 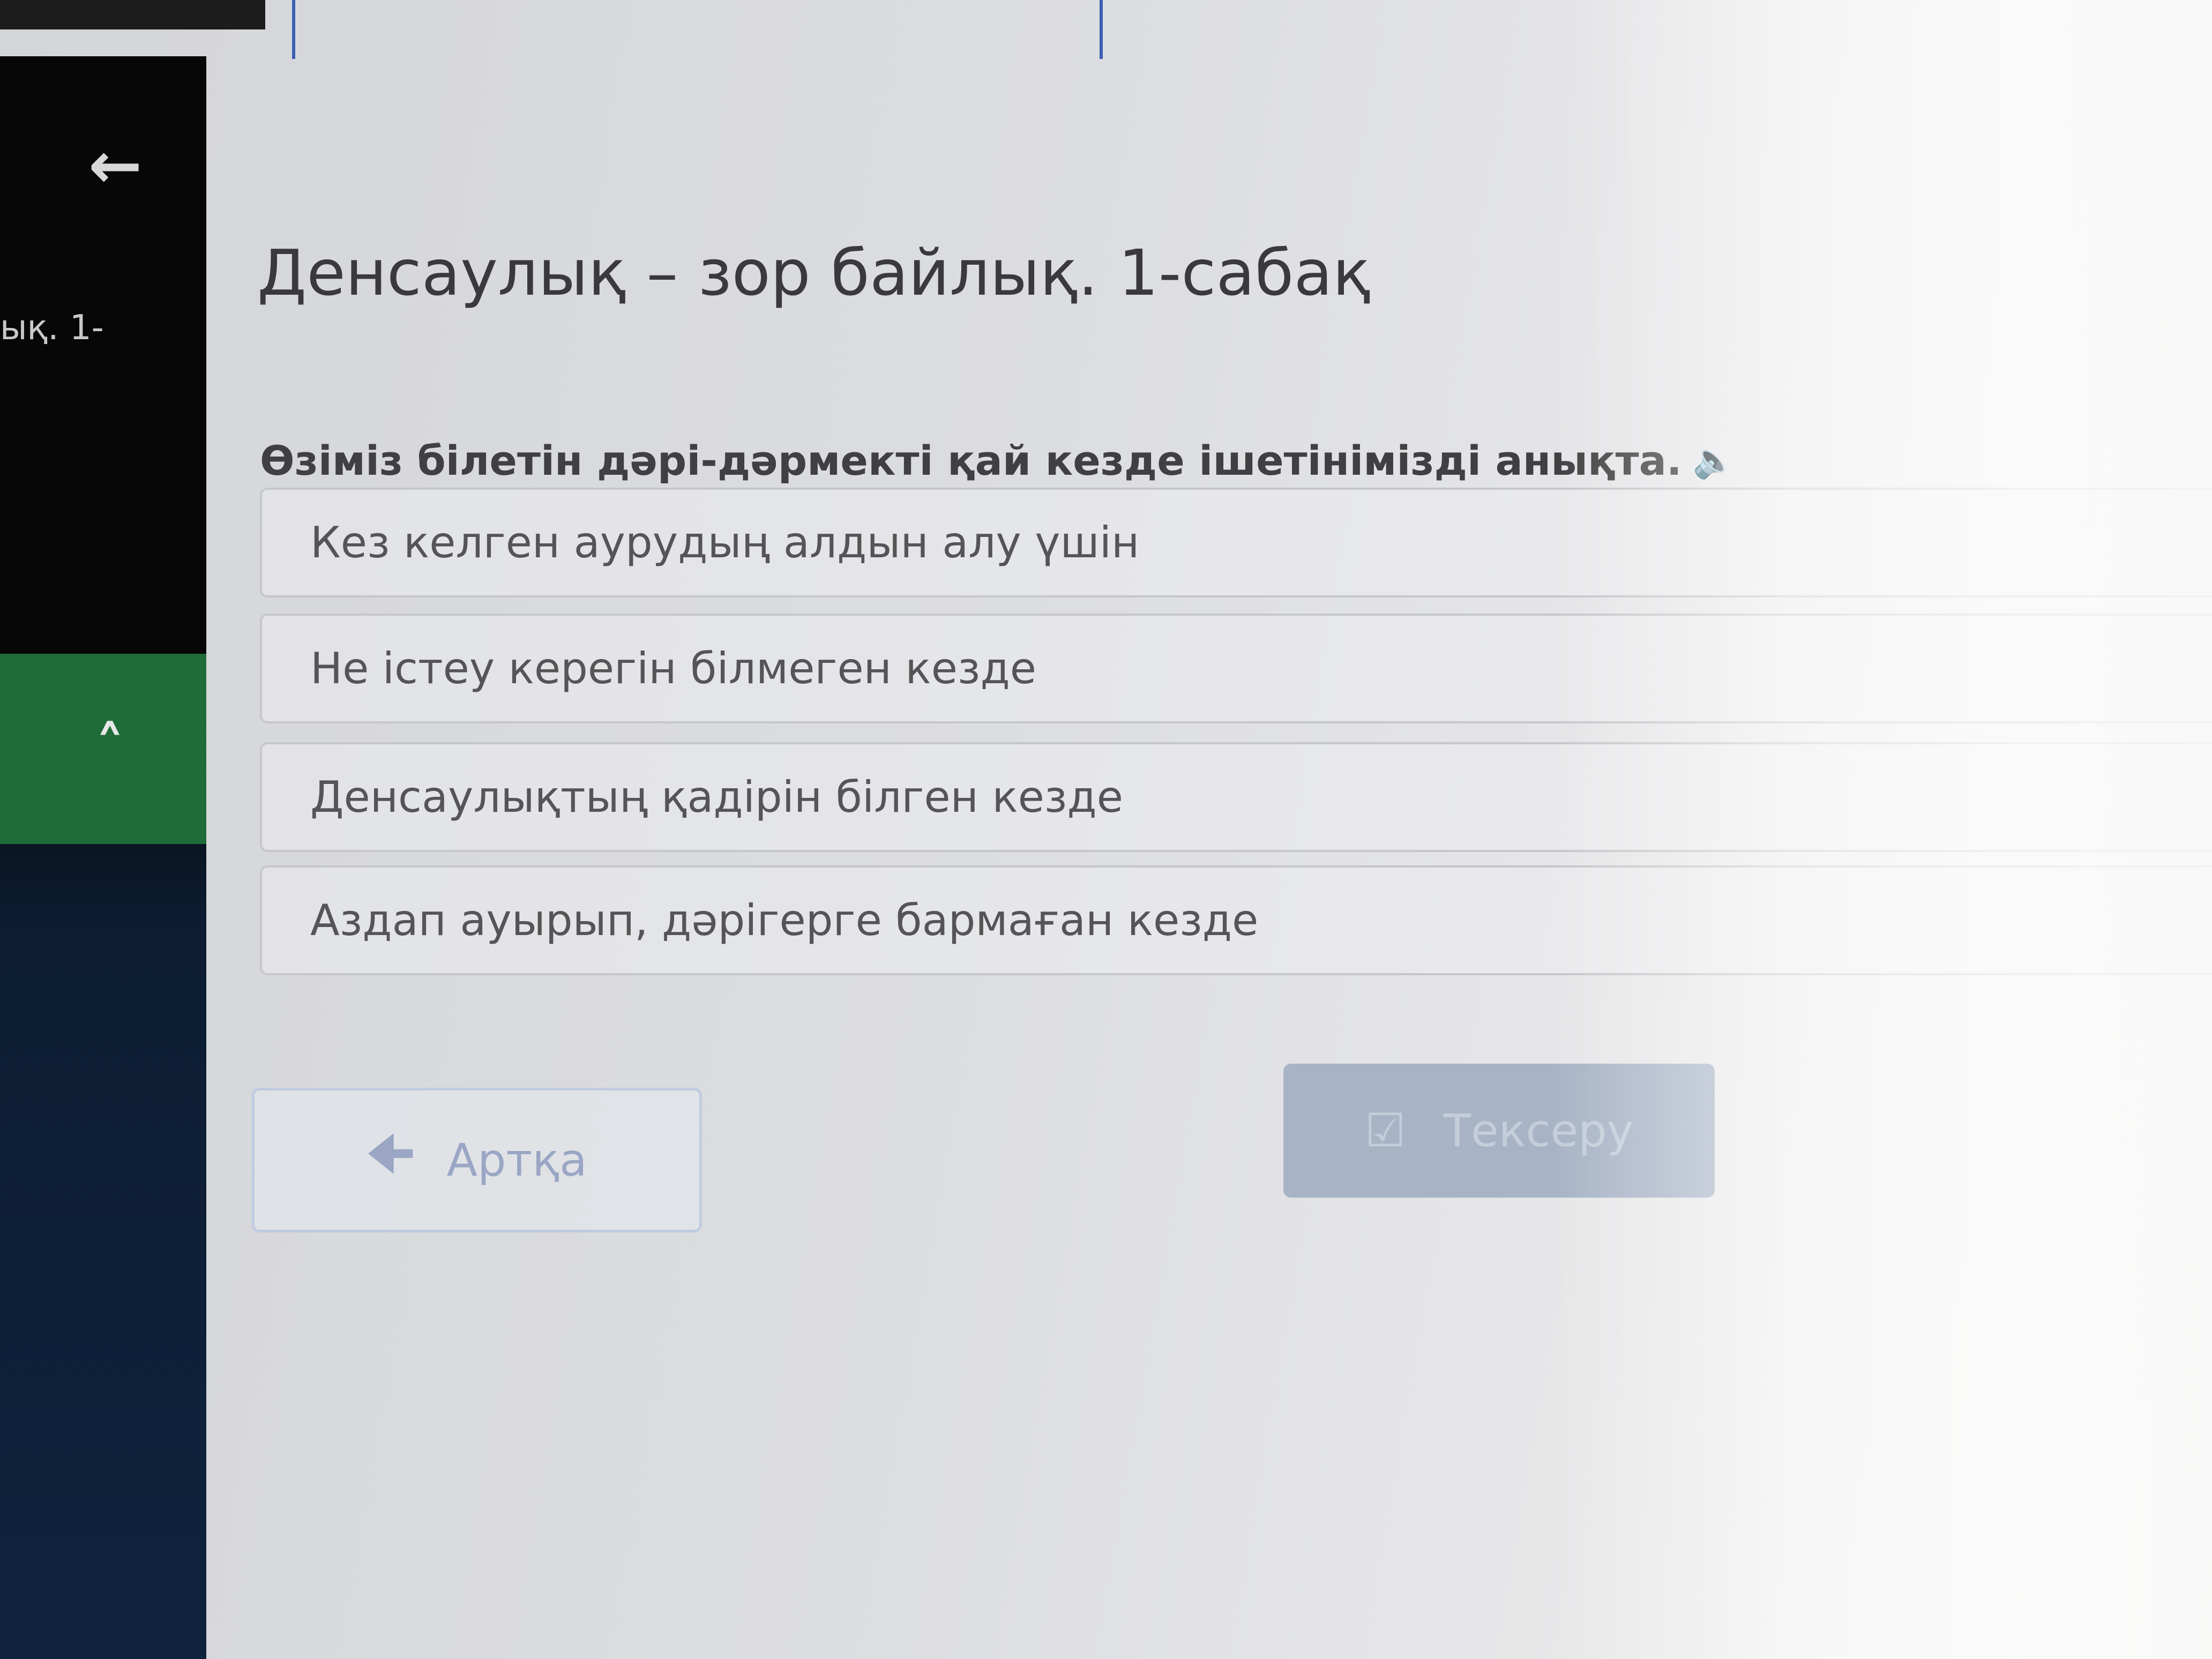 What do you see at coordinates (115, 166) in the screenshot?
I see `arrow-left-icon: ←` at bounding box center [115, 166].